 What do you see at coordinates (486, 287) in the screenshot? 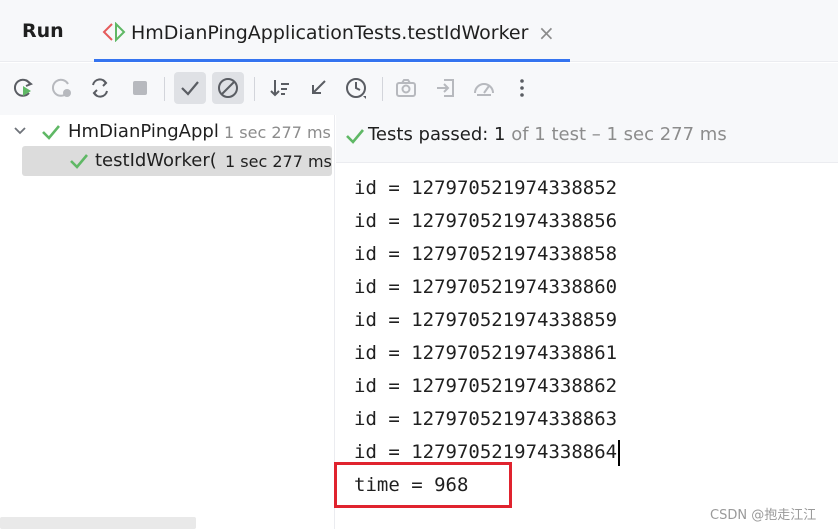
I see `console-line: id = 127970521974338860` at bounding box center [486, 287].